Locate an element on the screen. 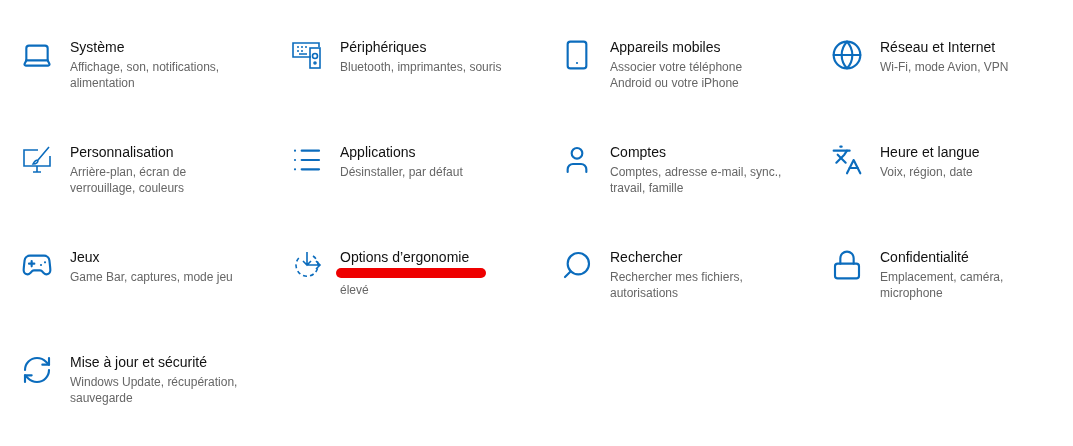 This screenshot has width=1073, height=446. category-title: Heure et langue is located at coordinates (967, 152).